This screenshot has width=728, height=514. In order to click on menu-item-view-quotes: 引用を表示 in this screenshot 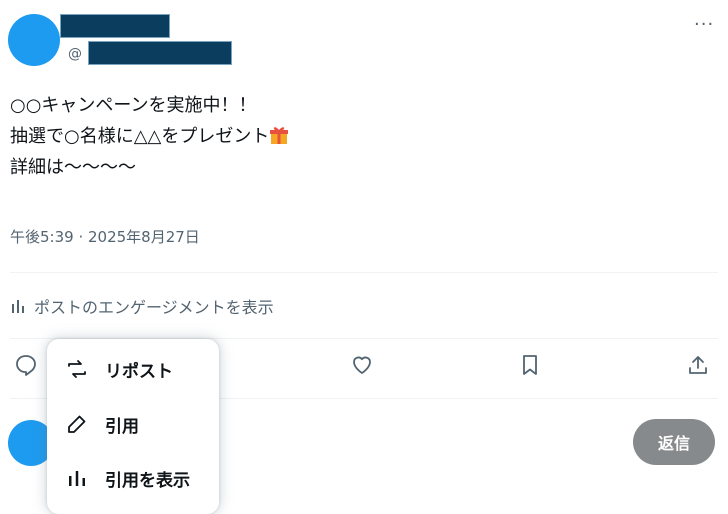, I will do `click(133, 478)`.